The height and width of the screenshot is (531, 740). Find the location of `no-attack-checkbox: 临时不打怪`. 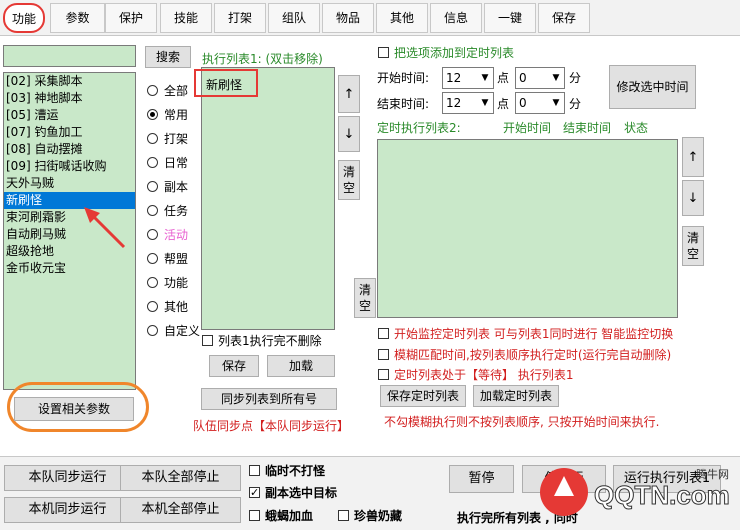

no-attack-checkbox: 临时不打怪 is located at coordinates (287, 471).